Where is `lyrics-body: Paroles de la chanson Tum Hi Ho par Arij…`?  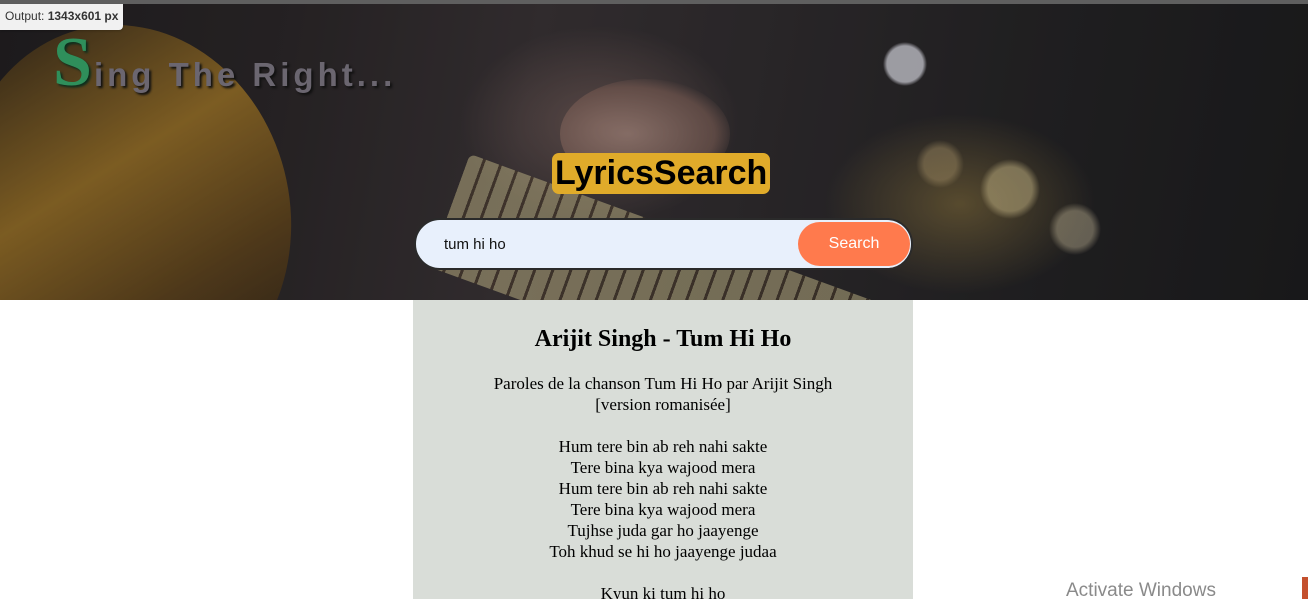
lyrics-body: Paroles de la chanson Tum Hi Ho par Arij… is located at coordinates (663, 486).